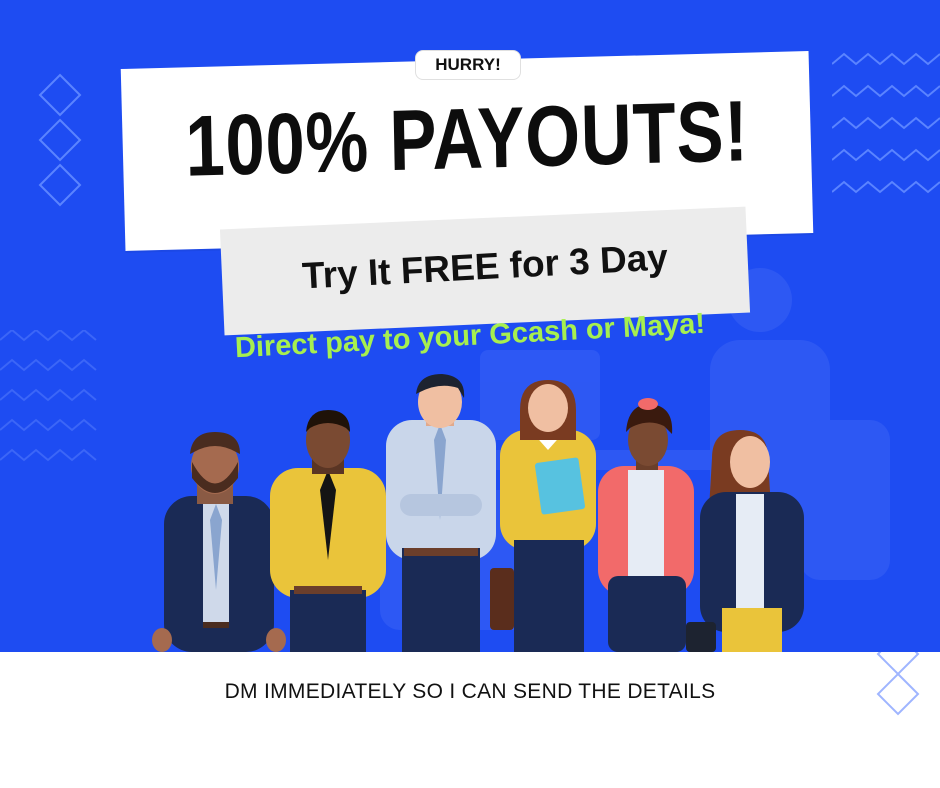 The width and height of the screenshot is (940, 788). What do you see at coordinates (60, 140) in the screenshot?
I see `diamond-pattern-icon` at bounding box center [60, 140].